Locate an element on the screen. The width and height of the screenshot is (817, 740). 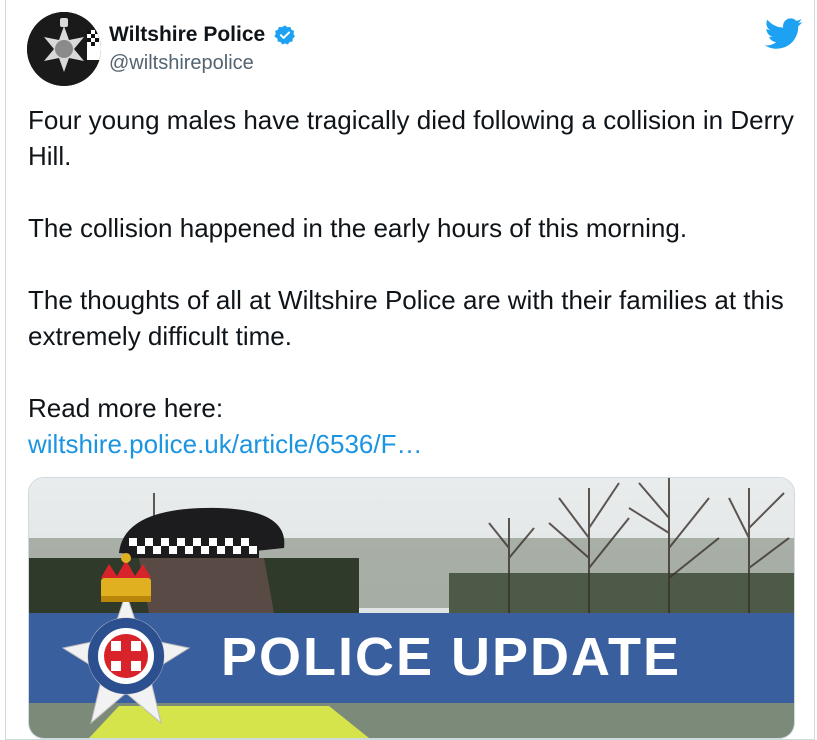
twitter-bird-icon is located at coordinates (784, 34).